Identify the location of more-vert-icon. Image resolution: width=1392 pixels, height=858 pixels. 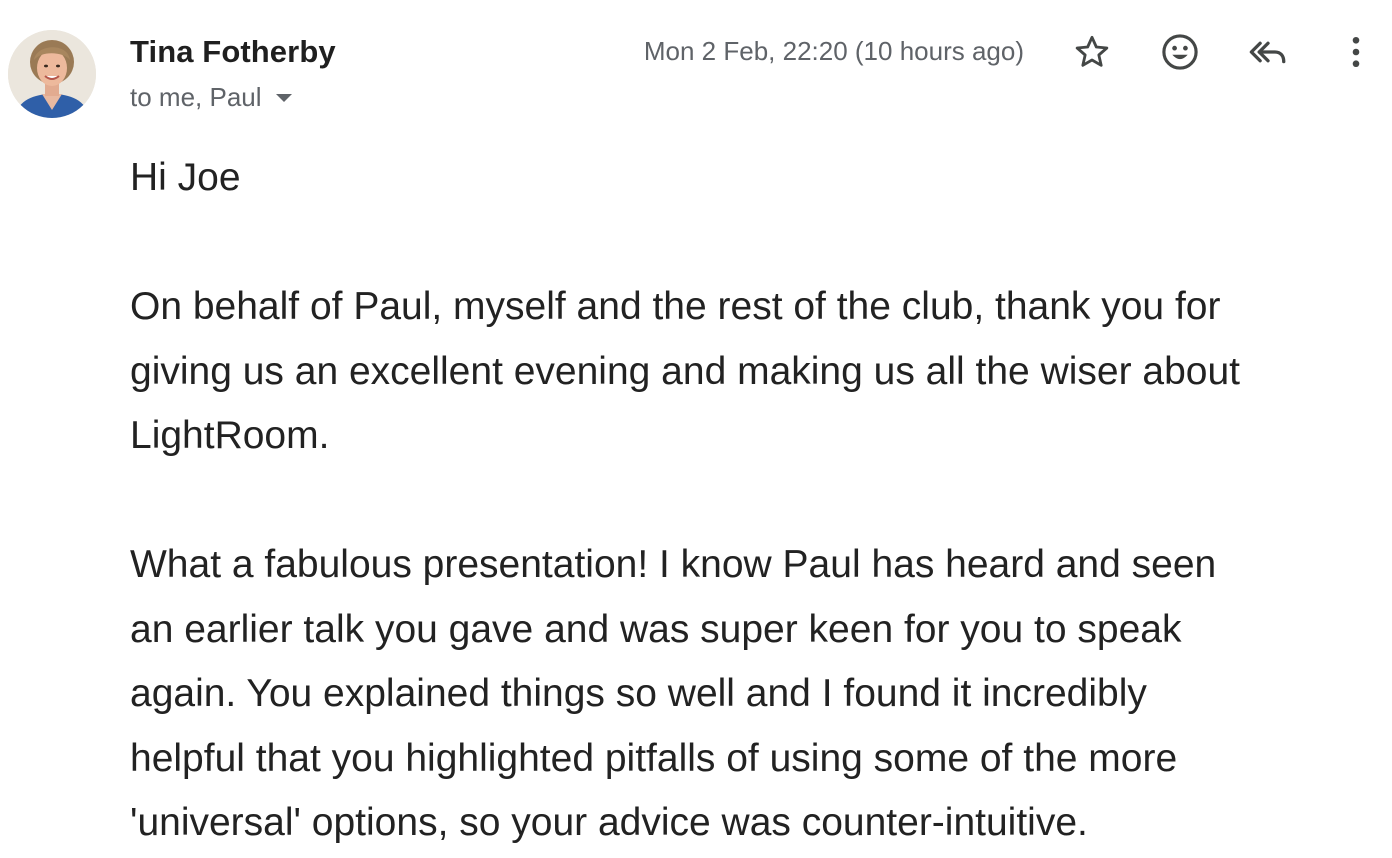
(1356, 52).